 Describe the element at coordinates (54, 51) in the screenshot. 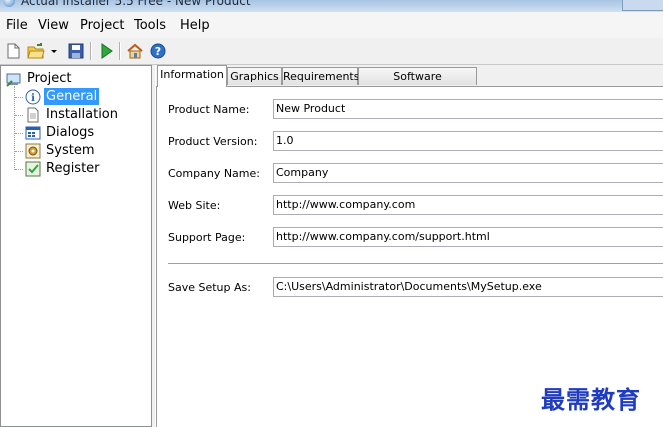

I see `dropdown-arrow-icon` at that location.